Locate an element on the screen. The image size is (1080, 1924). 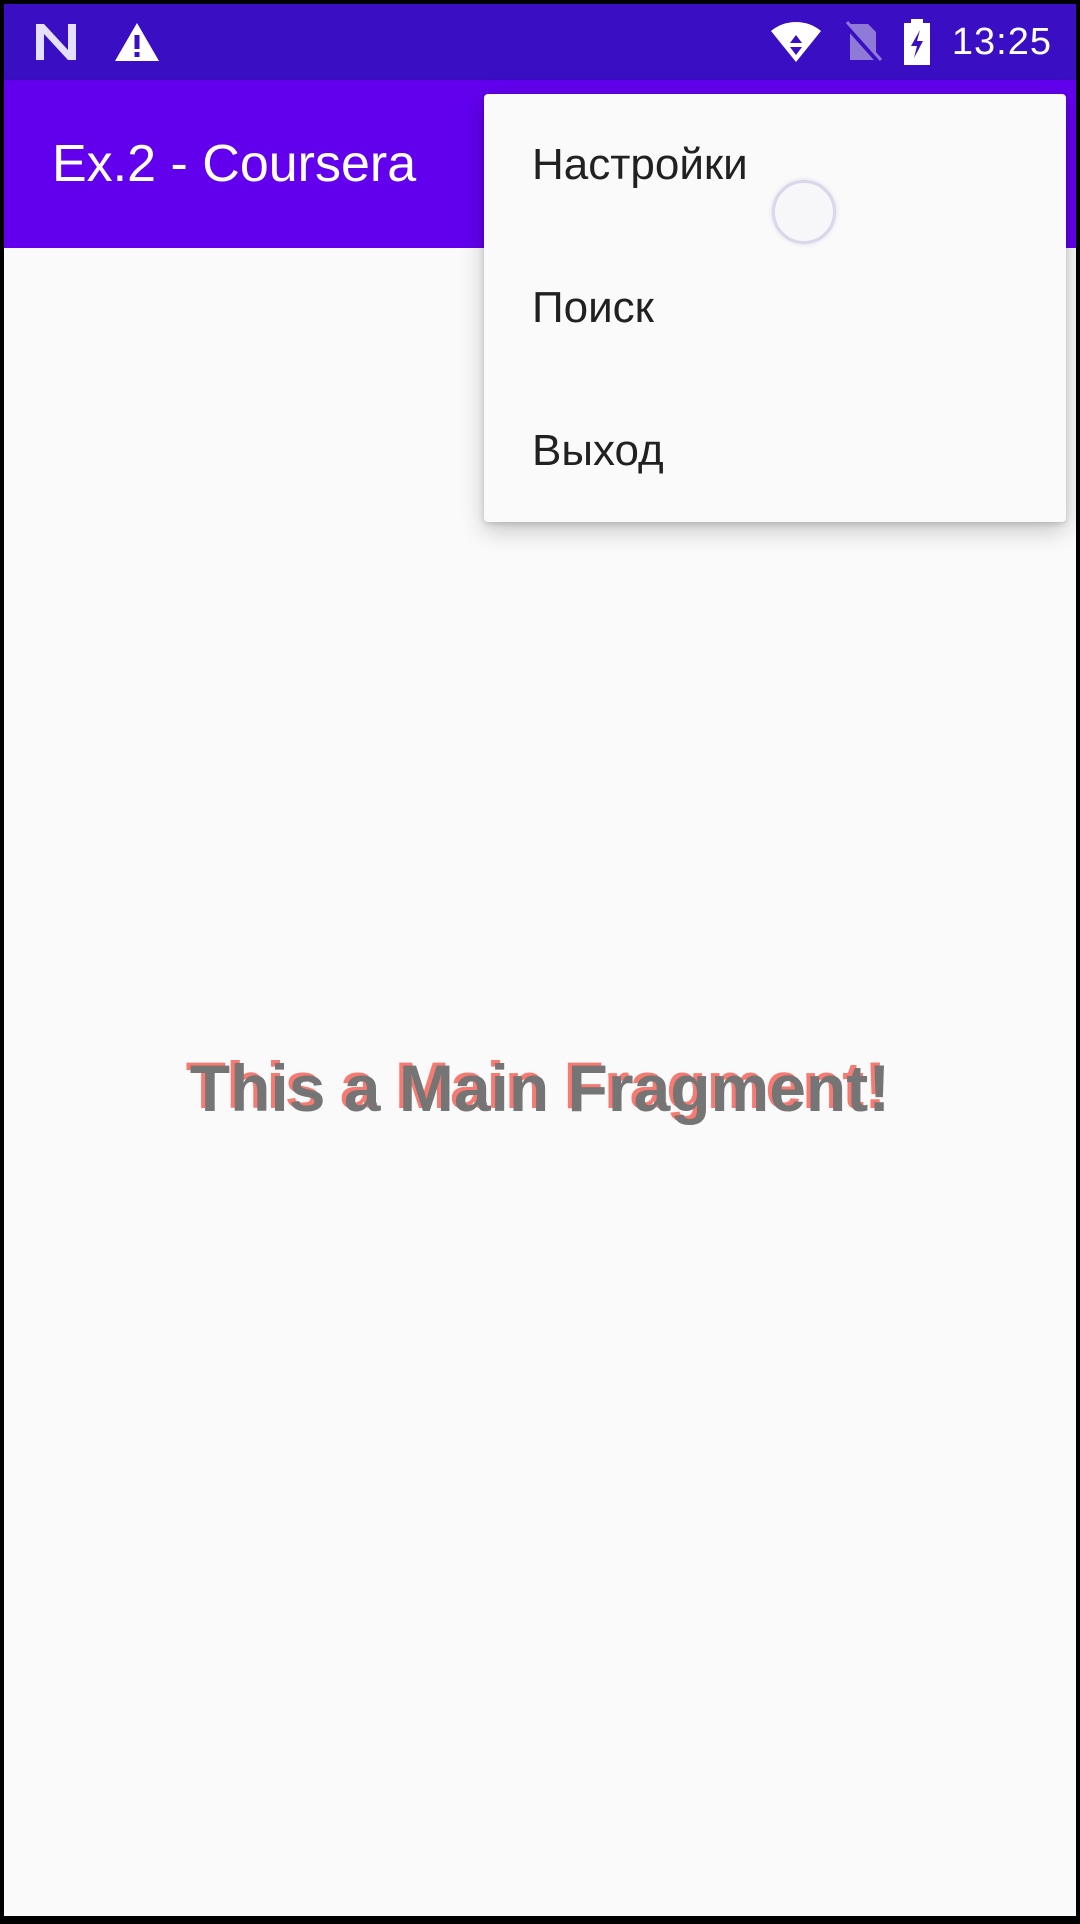
overflow-menu: Настройки Поиск Выход is located at coordinates (775, 308).